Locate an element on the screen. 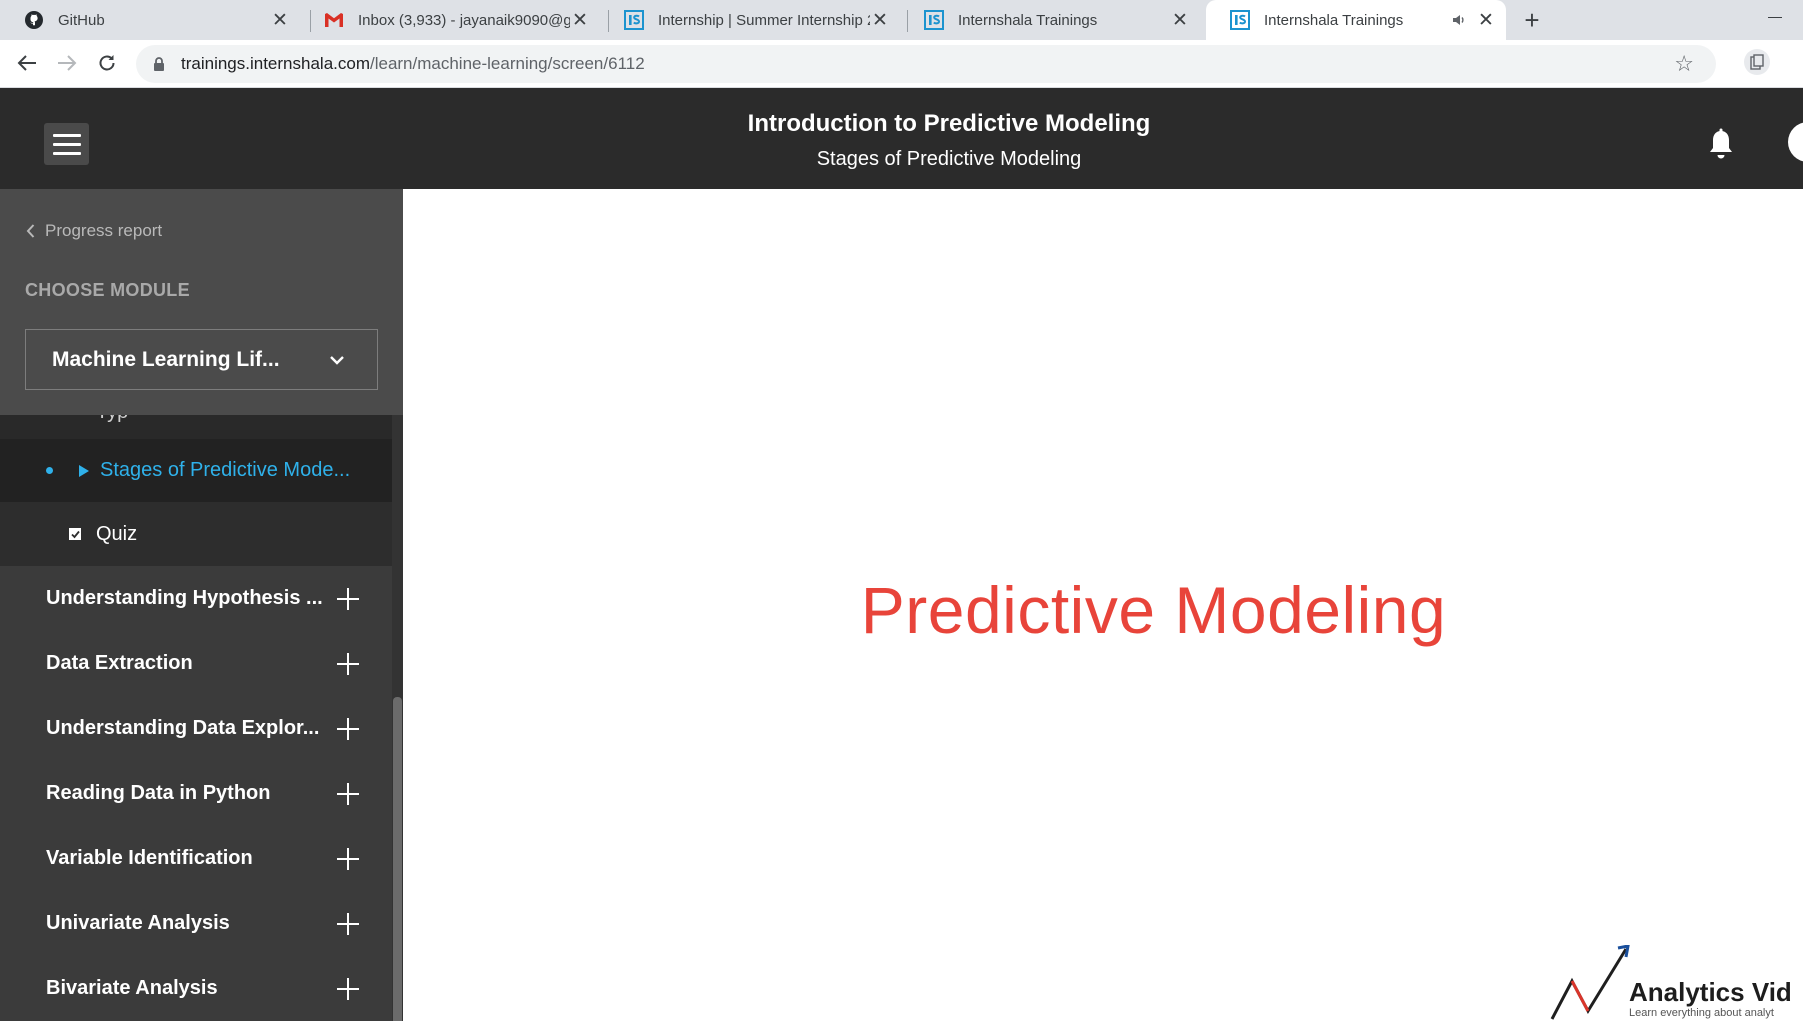 The height and width of the screenshot is (1021, 1803). github-icon is located at coordinates (34, 20).